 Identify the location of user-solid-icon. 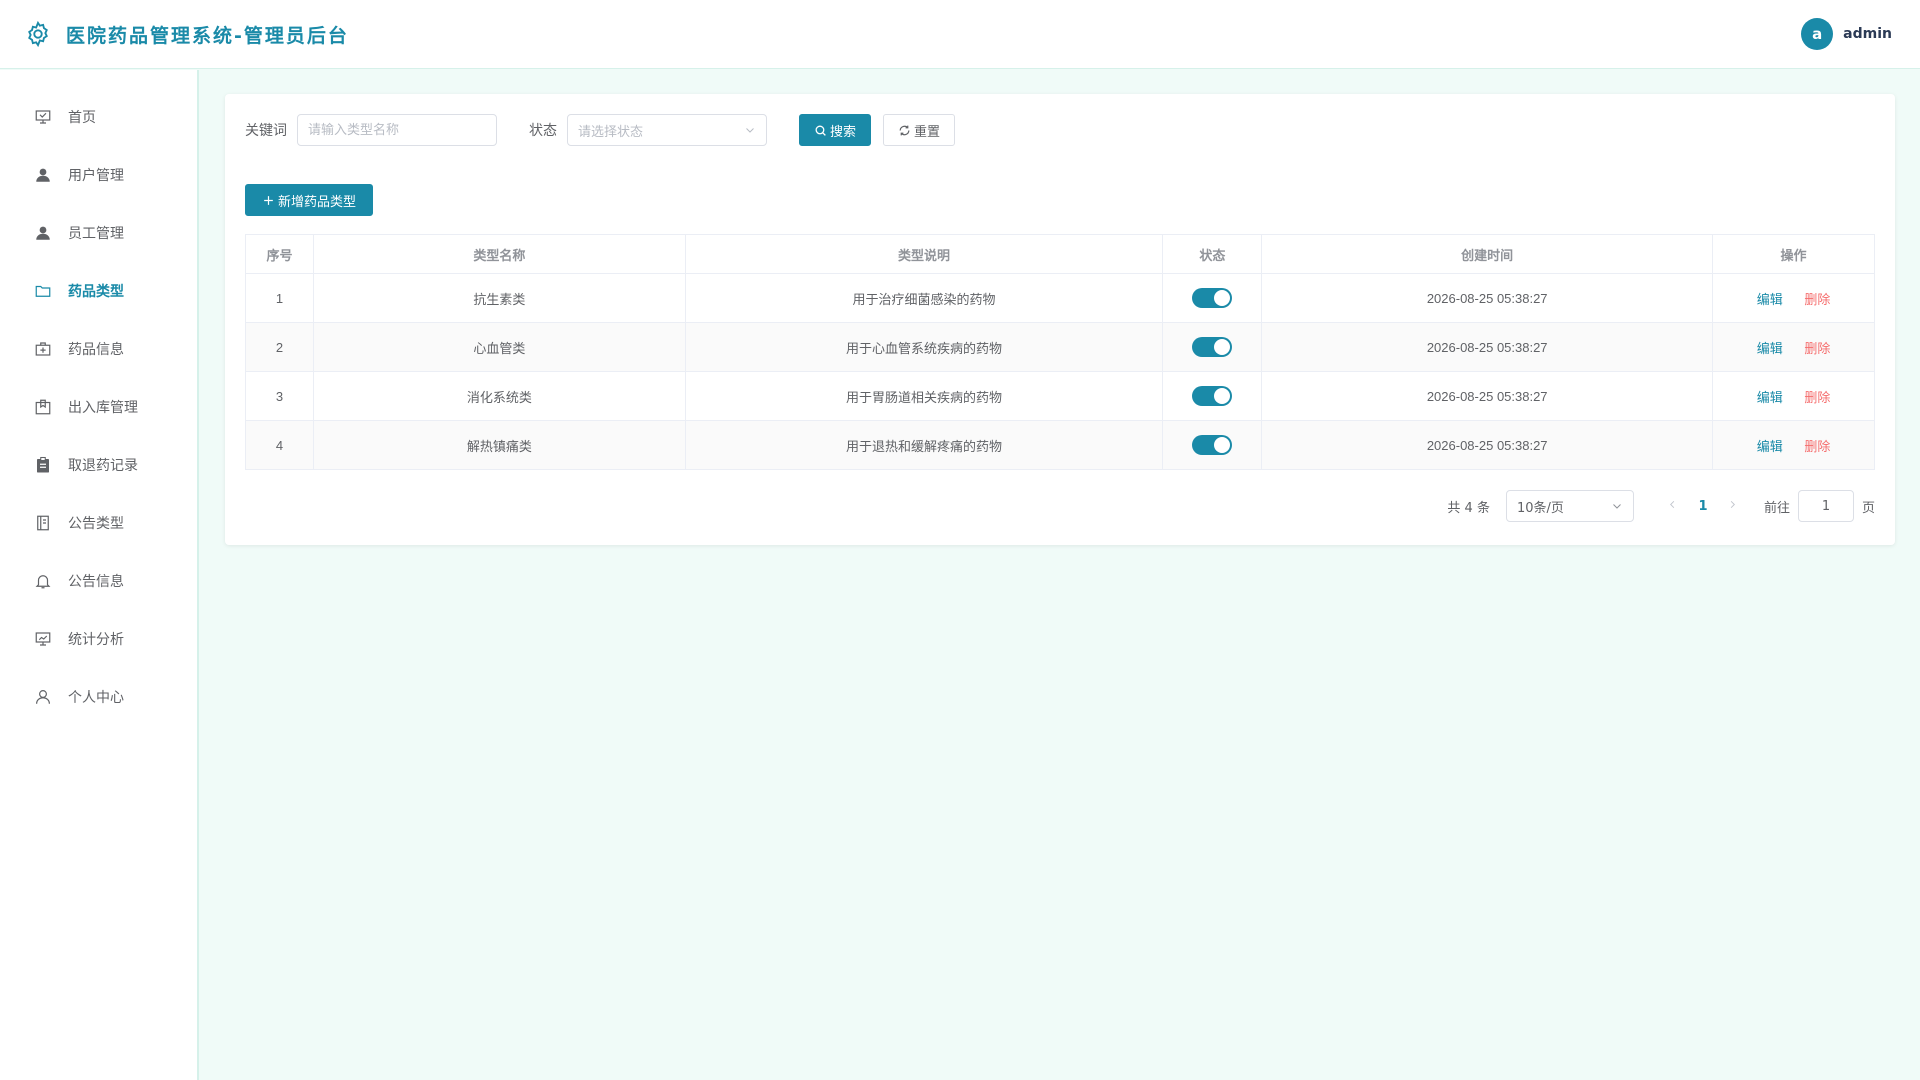
(43, 233).